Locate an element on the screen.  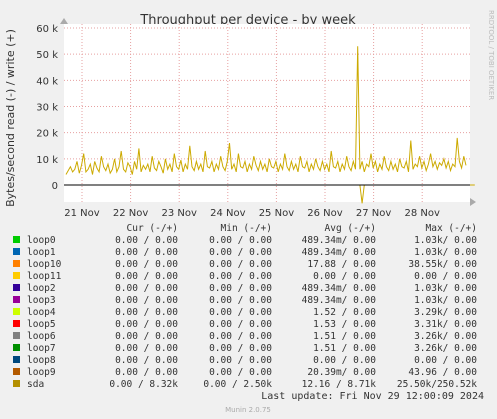
x-tick-label: 23 Nov is located at coordinates (179, 213).